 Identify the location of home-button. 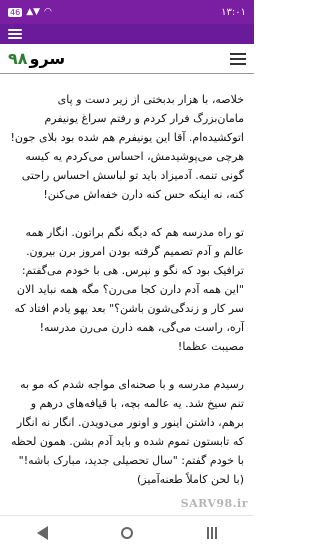
(127, 533).